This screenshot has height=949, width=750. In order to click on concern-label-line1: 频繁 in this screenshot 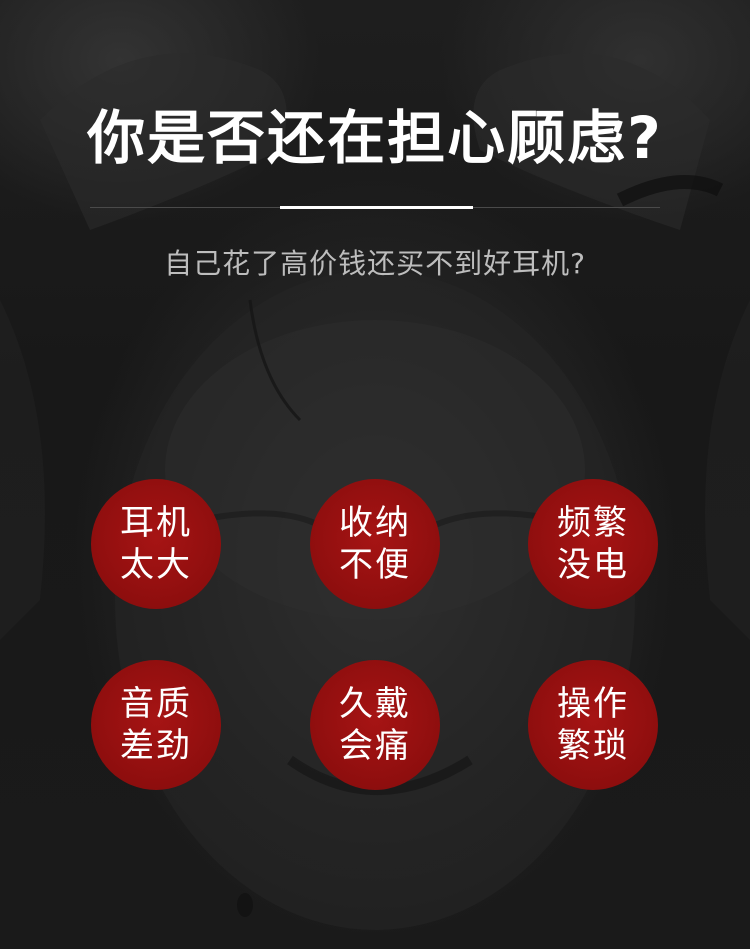, I will do `click(593, 523)`.